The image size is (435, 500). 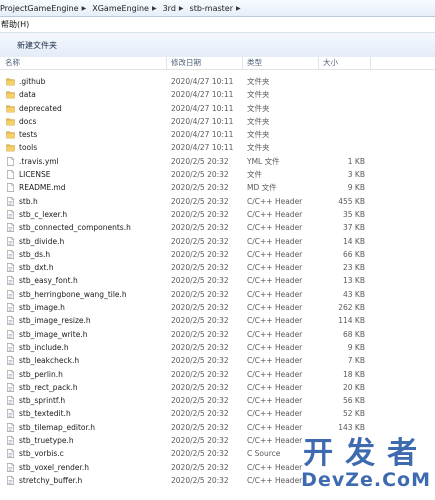 I want to click on file-row: data 2020/4/27 10:11 文件夹, so click(x=217, y=94).